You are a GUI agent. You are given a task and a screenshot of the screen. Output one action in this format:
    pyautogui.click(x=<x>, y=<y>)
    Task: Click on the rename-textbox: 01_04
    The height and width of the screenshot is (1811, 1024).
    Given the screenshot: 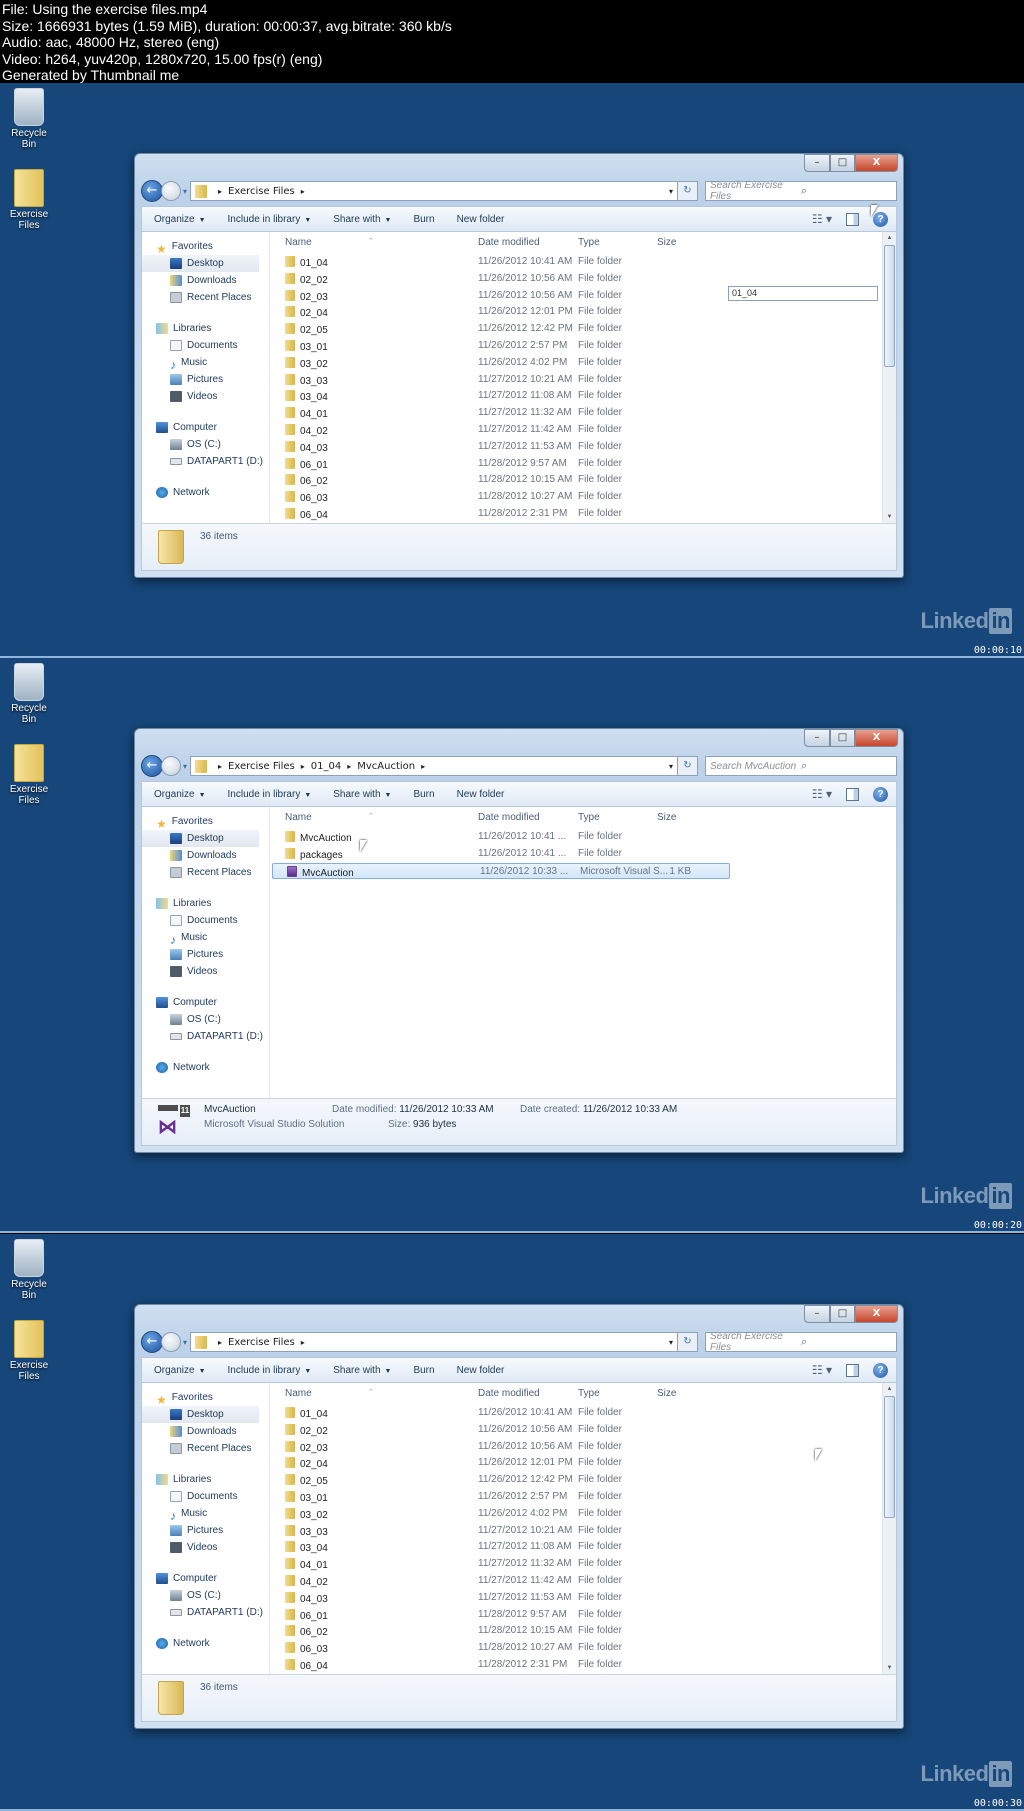 What is the action you would take?
    pyautogui.click(x=803, y=293)
    